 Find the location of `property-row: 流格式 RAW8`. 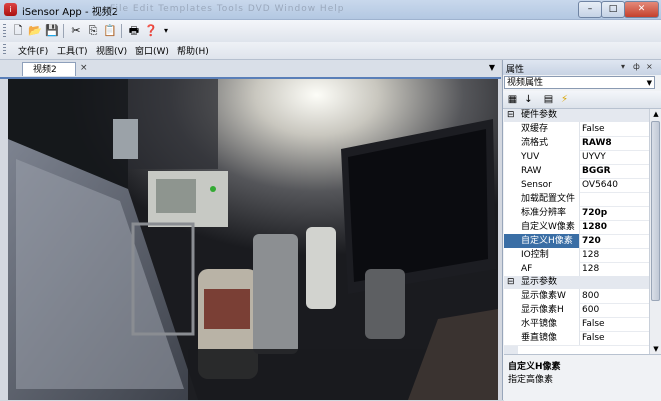

property-row: 流格式 RAW8 is located at coordinates (576, 143).